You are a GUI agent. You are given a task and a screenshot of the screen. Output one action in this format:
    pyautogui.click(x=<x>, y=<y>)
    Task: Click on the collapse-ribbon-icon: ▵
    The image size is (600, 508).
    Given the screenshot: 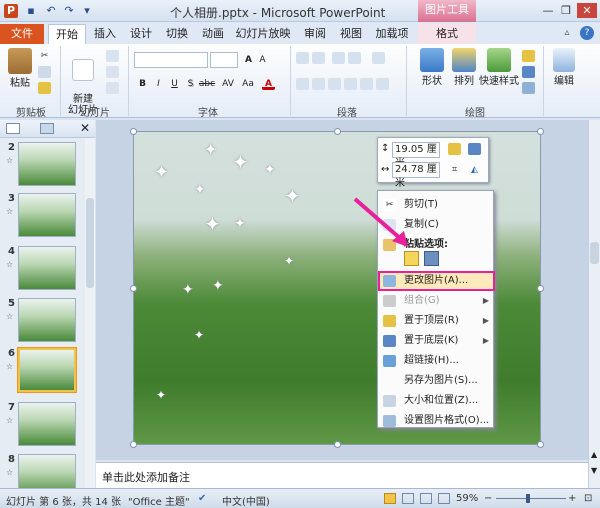 What is the action you would take?
    pyautogui.click(x=567, y=33)
    